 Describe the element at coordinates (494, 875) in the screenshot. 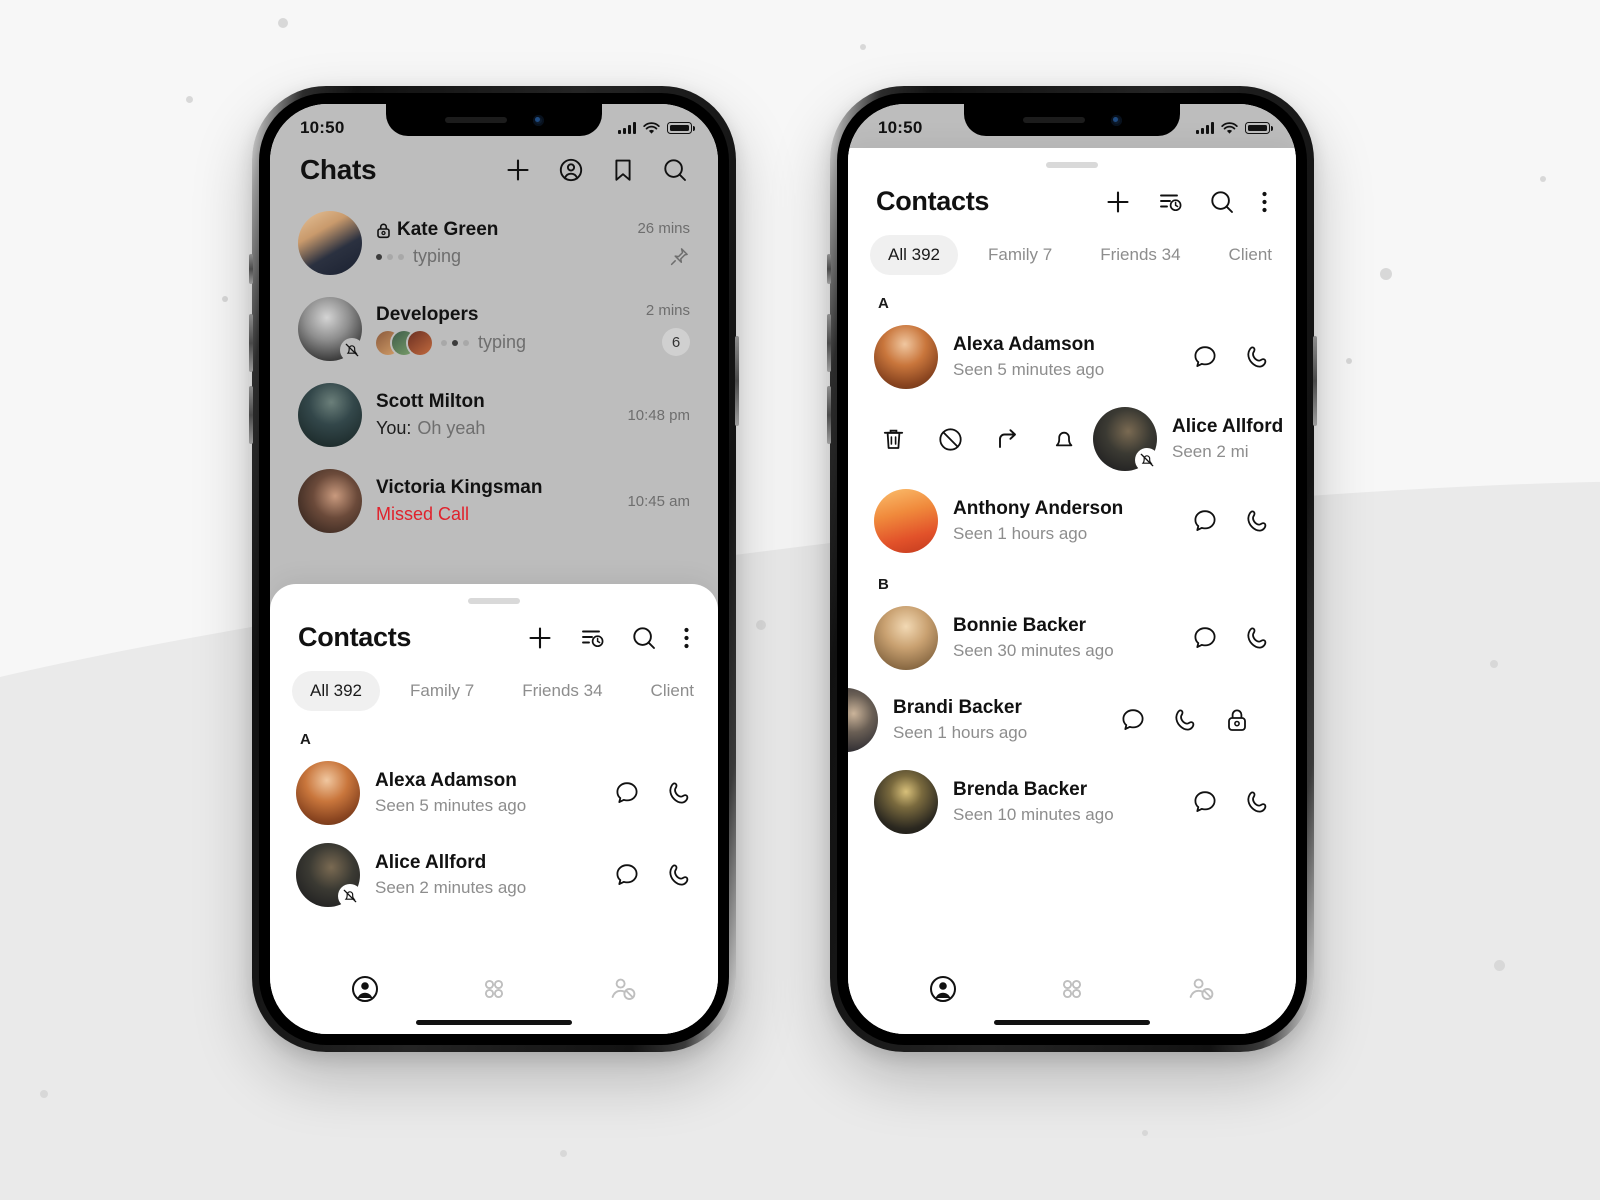

I see `contact-list-item: Alice Allford Seen 2 minutes ago` at that location.